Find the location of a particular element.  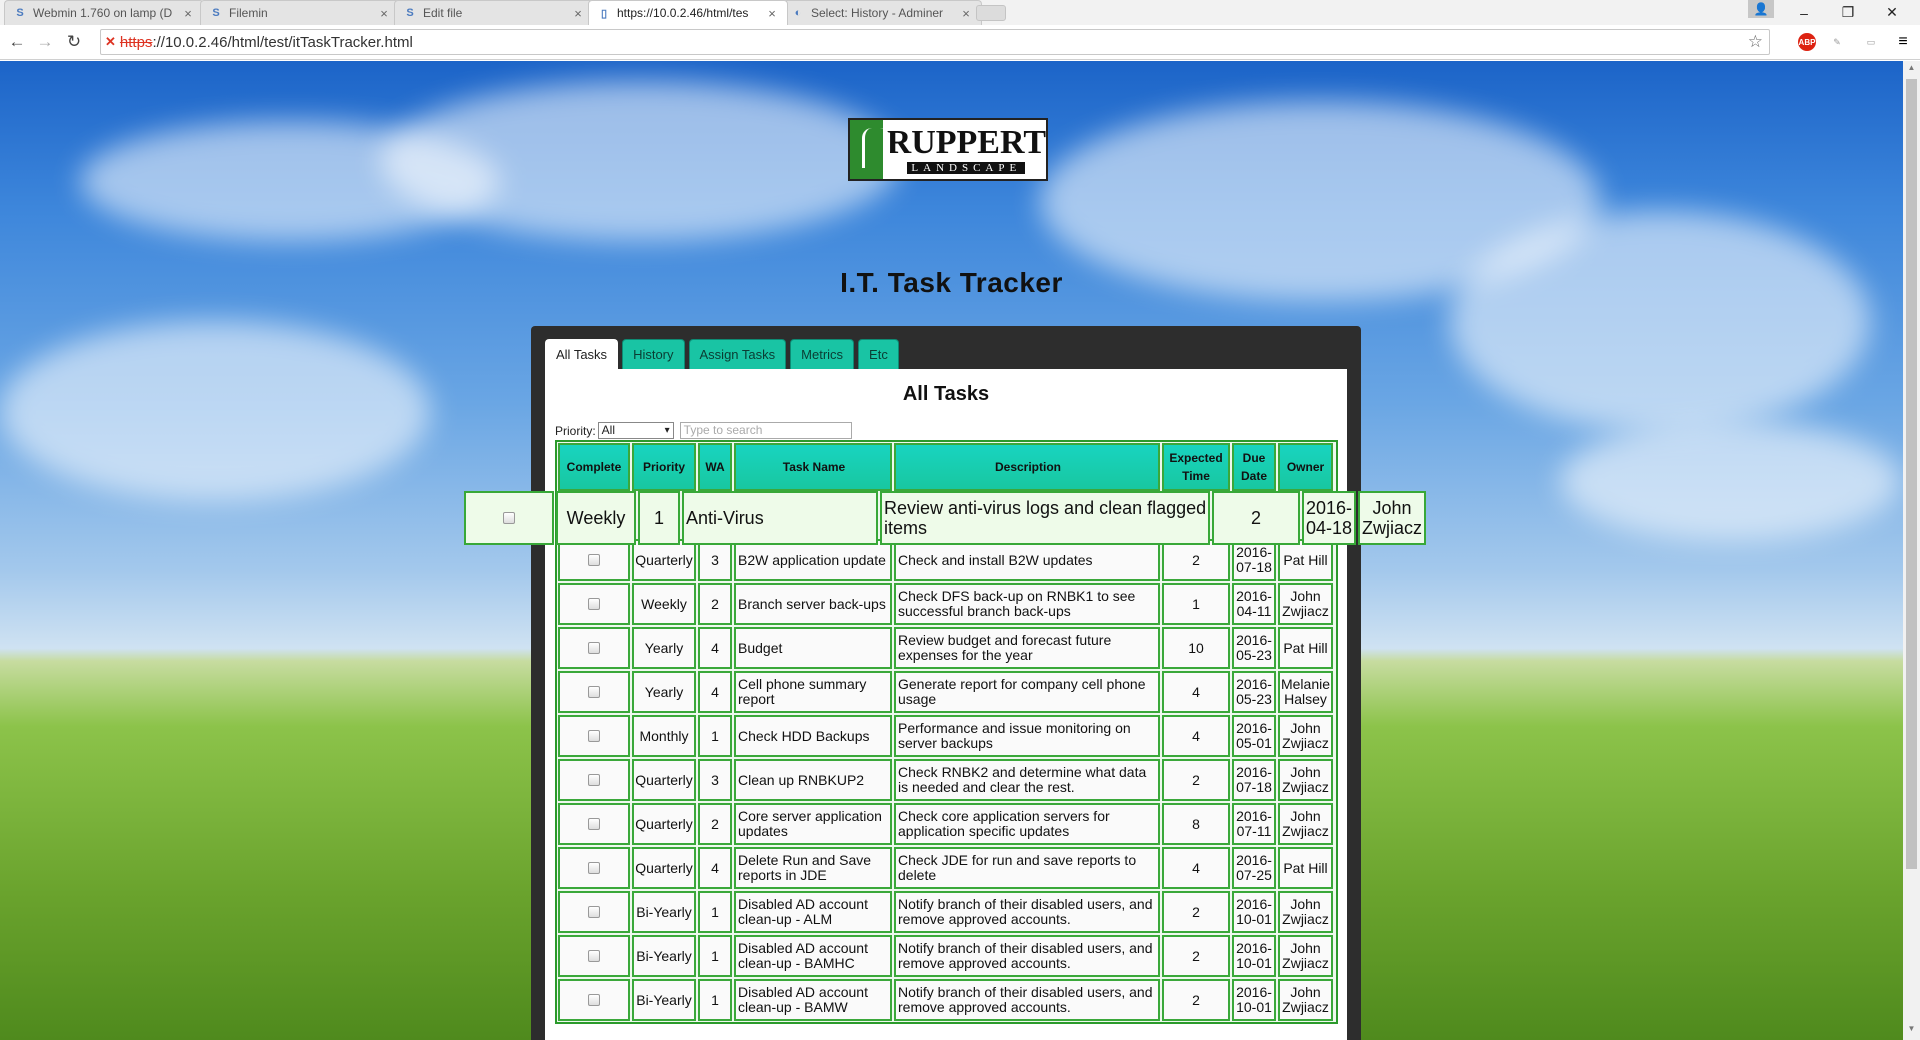

column-header: Task Name is located at coordinates (813, 467).